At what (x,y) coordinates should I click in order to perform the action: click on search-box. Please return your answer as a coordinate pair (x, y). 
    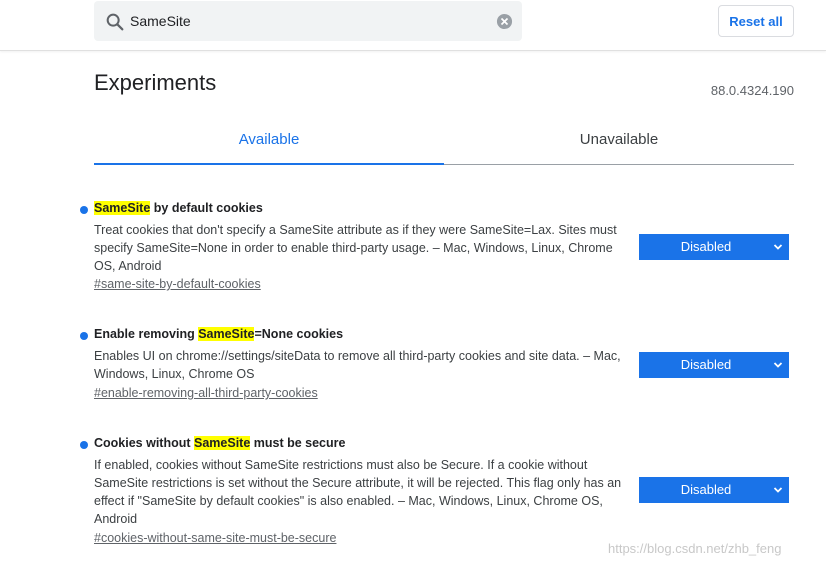
    Looking at the image, I should click on (308, 21).